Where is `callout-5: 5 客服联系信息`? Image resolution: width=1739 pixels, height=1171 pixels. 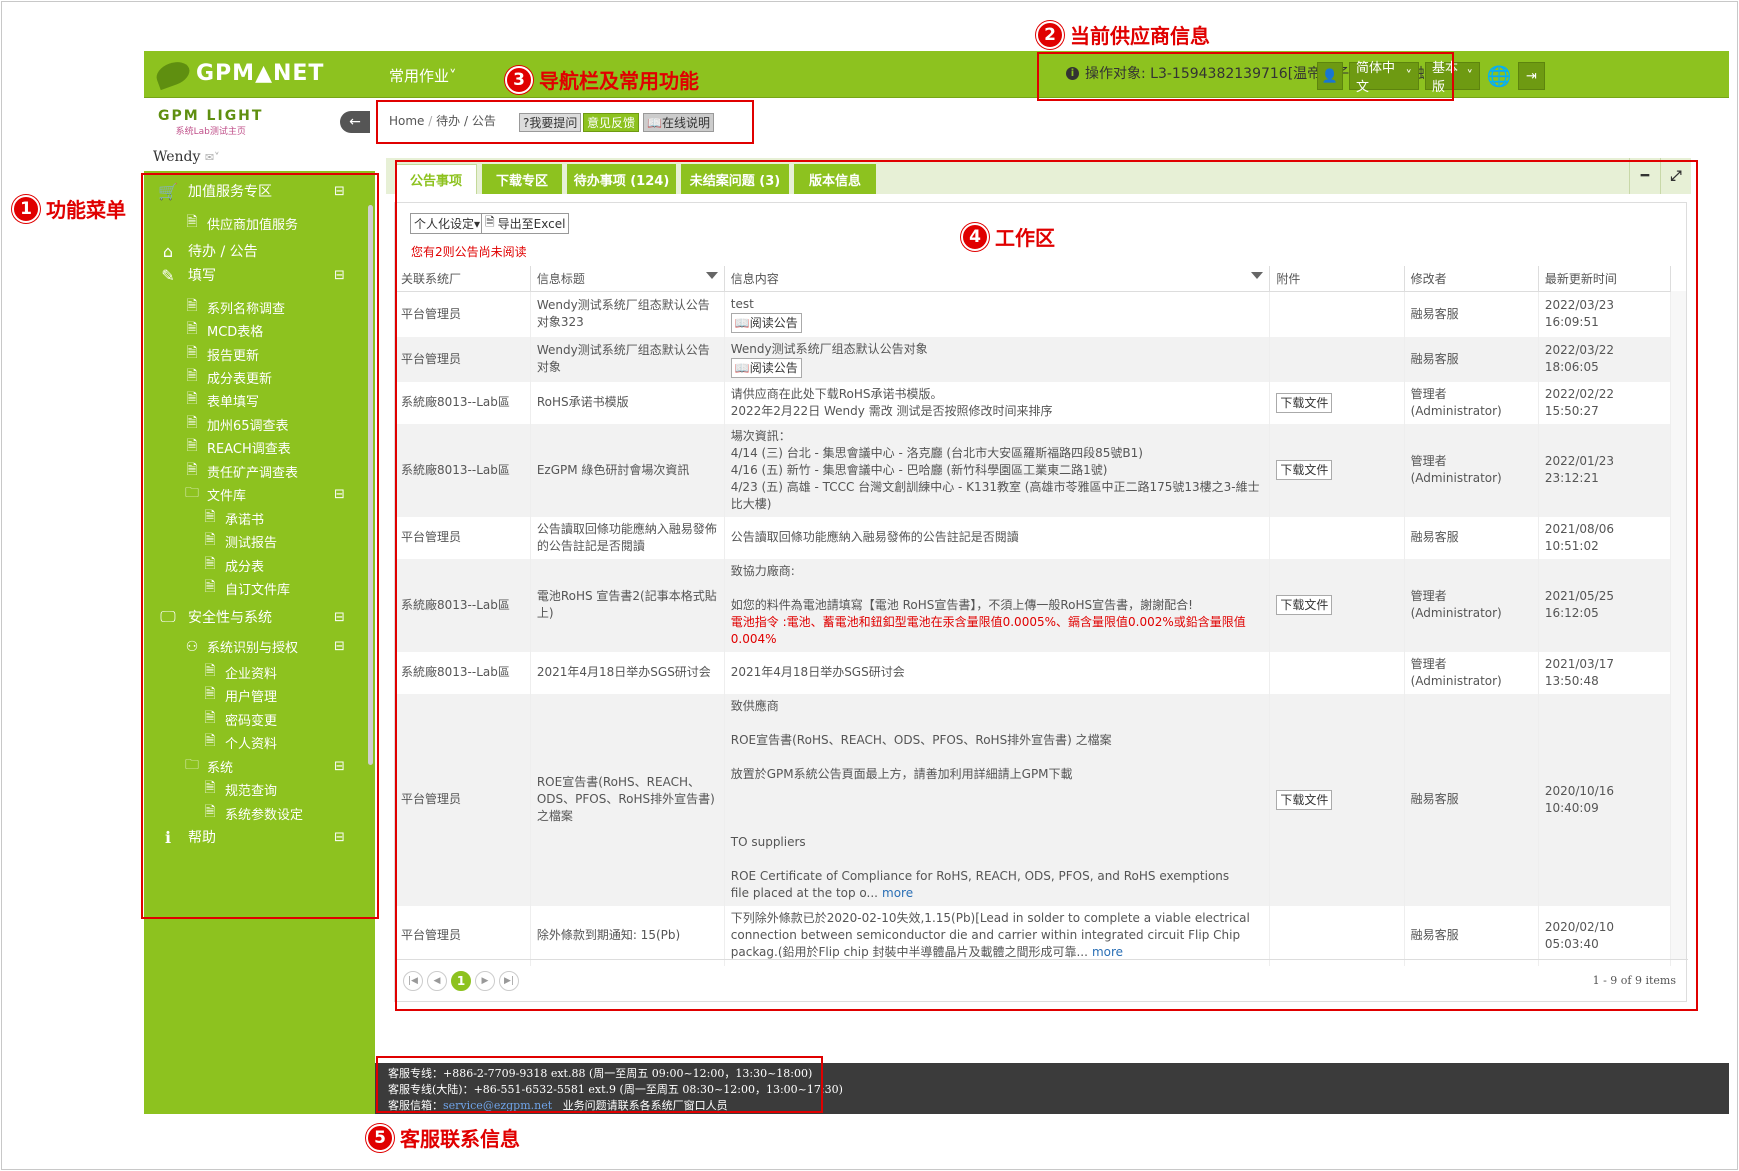 callout-5: 5 客服联系信息 is located at coordinates (443, 1137).